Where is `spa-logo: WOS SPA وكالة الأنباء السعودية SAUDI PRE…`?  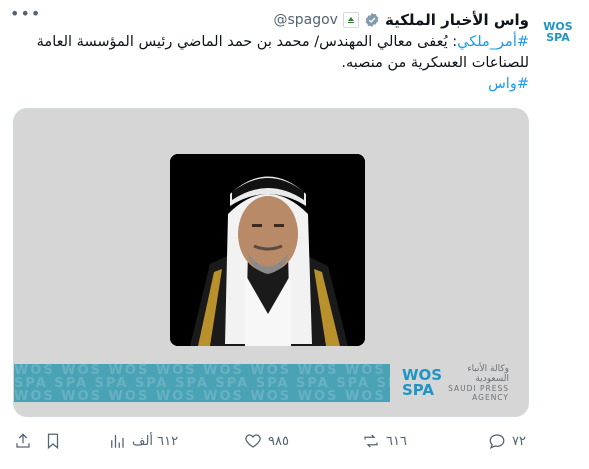 spa-logo: WOS SPA وكالة الأنباء السعودية SAUDI PRE… is located at coordinates (463, 383).